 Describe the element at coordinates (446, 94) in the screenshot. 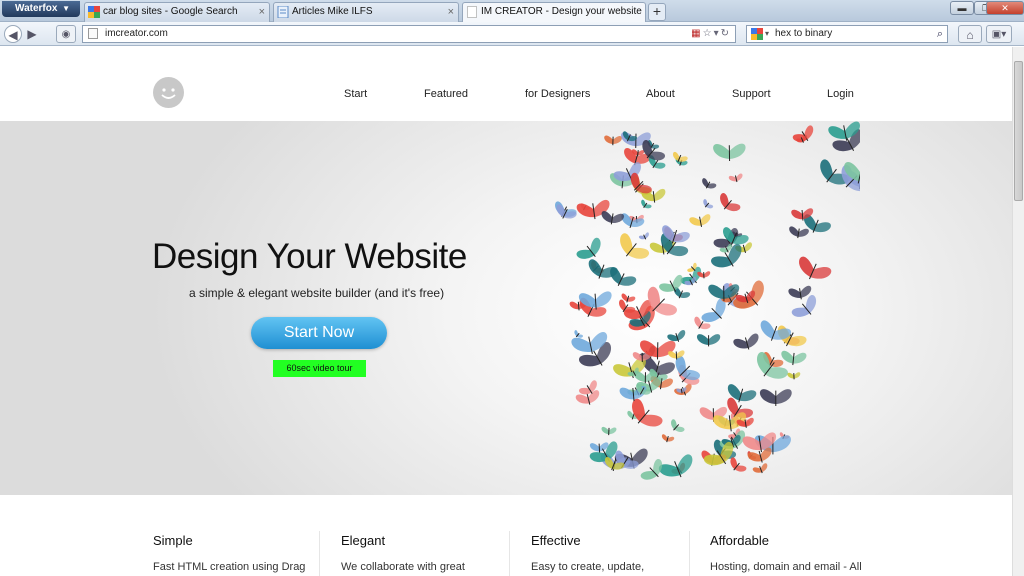

I see `nav-featured: Featured` at that location.